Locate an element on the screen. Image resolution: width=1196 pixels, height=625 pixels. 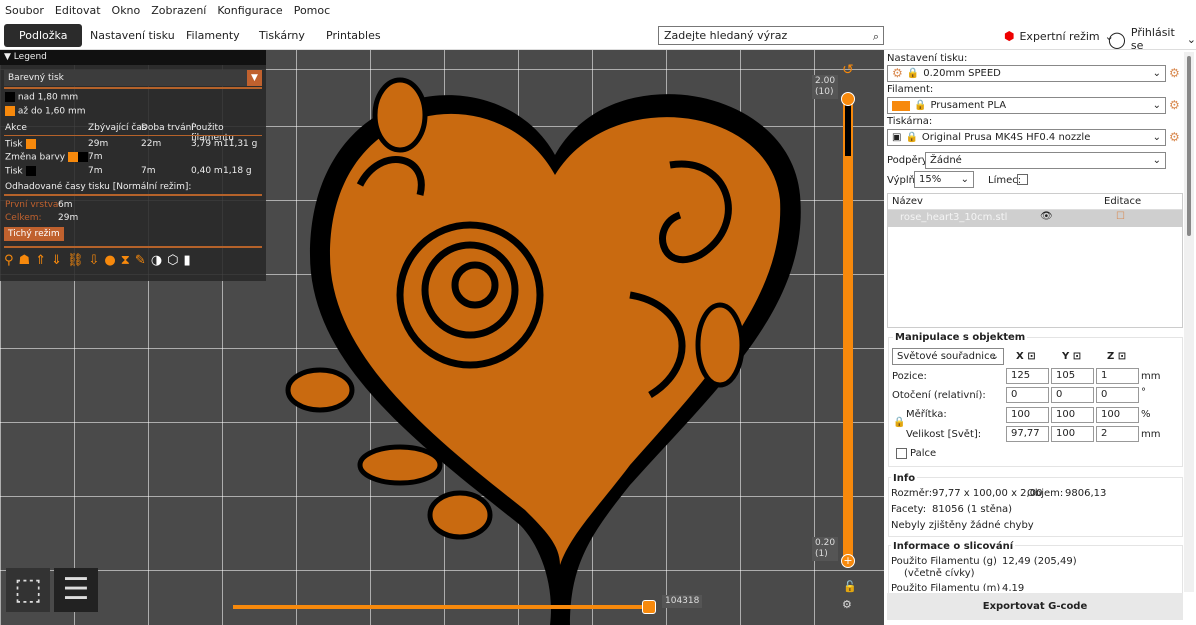
login-label: Přihlásit se is located at coordinates (1152, 39).